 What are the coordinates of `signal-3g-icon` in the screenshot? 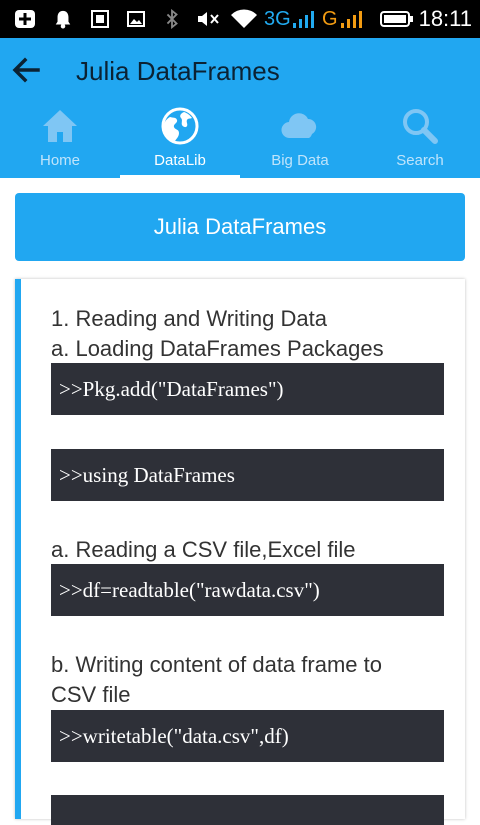 It's located at (303, 19).